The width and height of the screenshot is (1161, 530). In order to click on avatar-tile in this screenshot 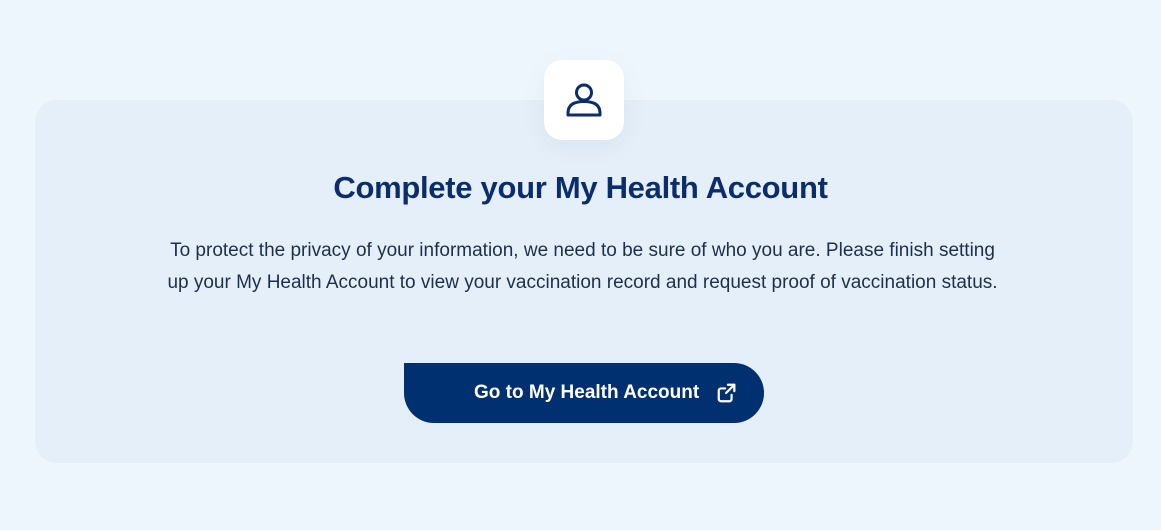, I will do `click(584, 100)`.